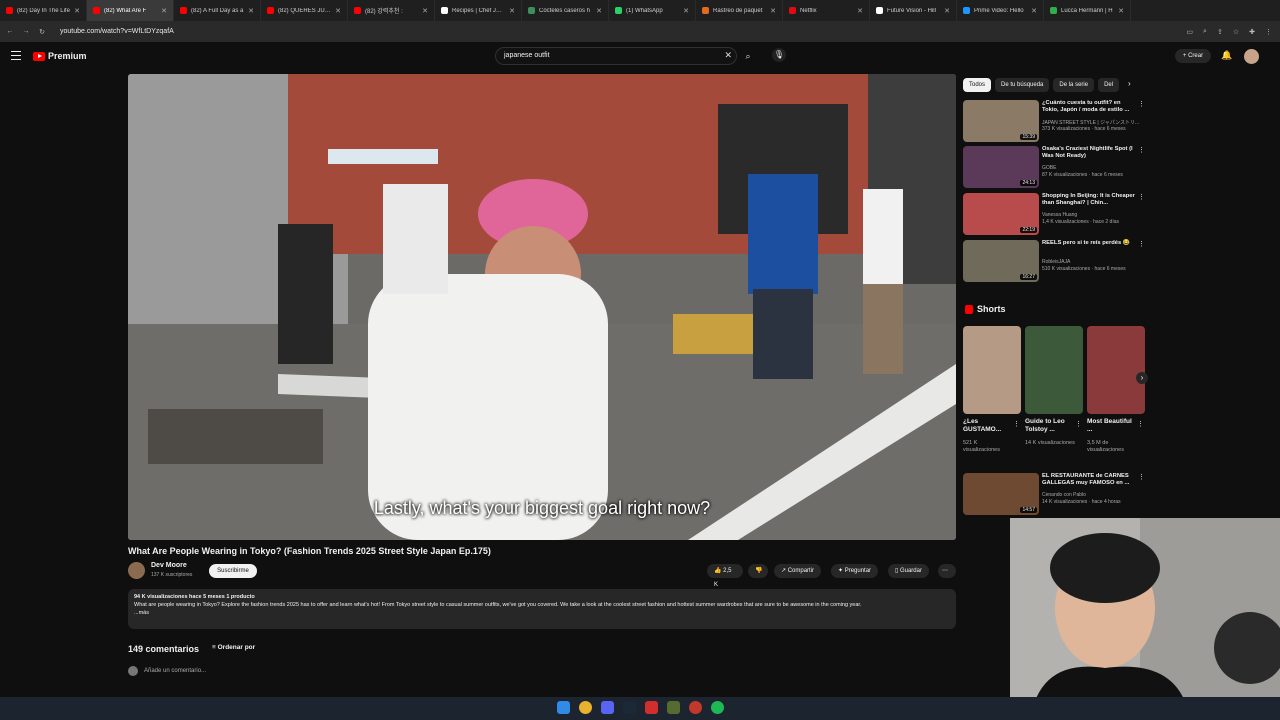 Image resolution: width=1280 pixels, height=720 pixels. Describe the element at coordinates (217, 10) in the screenshot. I see `browser-tab: (82) A Full Day as a ✕` at that location.